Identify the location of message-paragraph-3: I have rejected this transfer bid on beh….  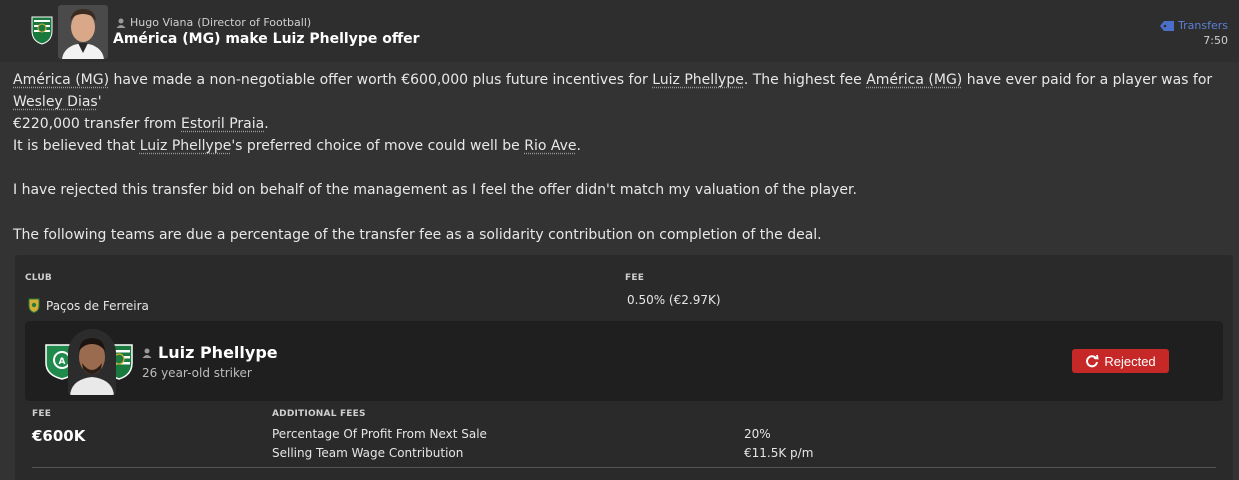
(618, 190).